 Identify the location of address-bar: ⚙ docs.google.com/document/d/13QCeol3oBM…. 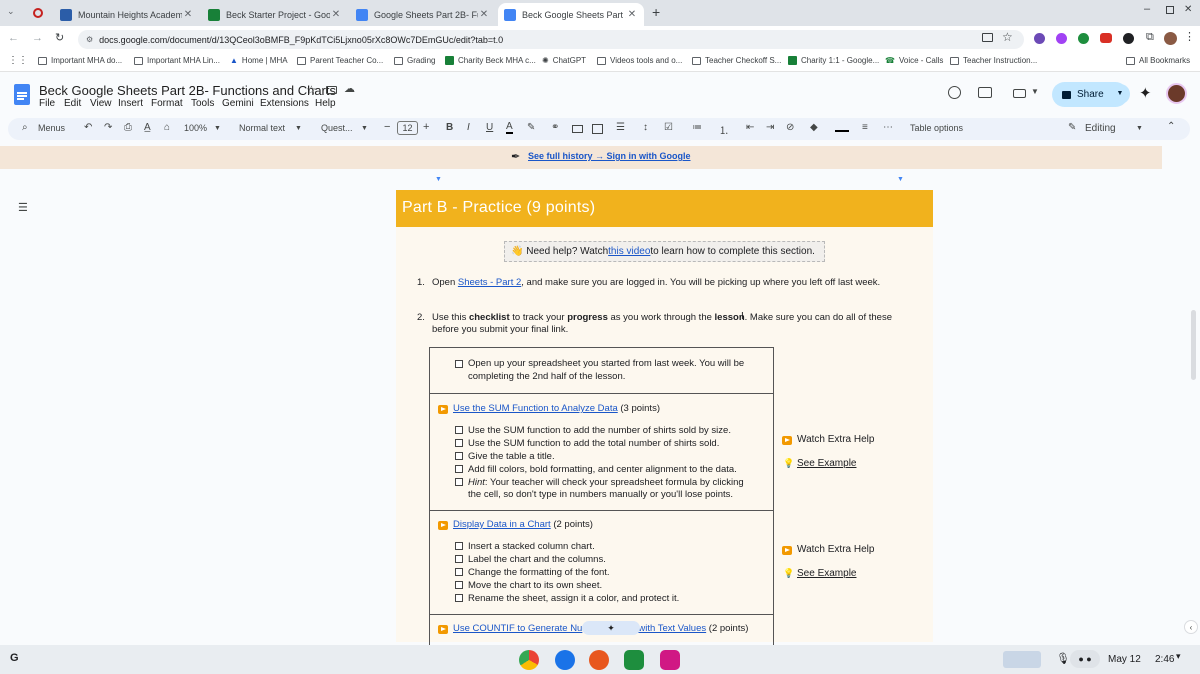
(551, 39).